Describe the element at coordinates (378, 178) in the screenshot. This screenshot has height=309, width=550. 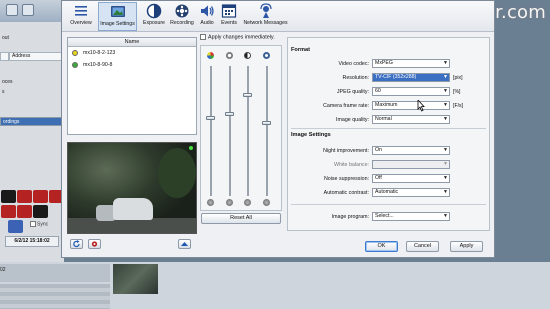
I see `select-value: Off` at that location.